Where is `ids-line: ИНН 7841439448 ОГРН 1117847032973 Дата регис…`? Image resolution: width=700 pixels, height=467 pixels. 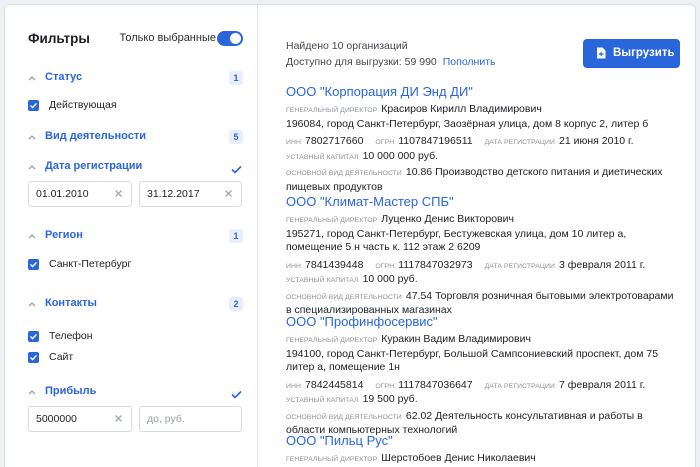
ids-line: ИНН 7841439448 ОГРН 1117847032973 Дата регис… is located at coordinates (483, 266).